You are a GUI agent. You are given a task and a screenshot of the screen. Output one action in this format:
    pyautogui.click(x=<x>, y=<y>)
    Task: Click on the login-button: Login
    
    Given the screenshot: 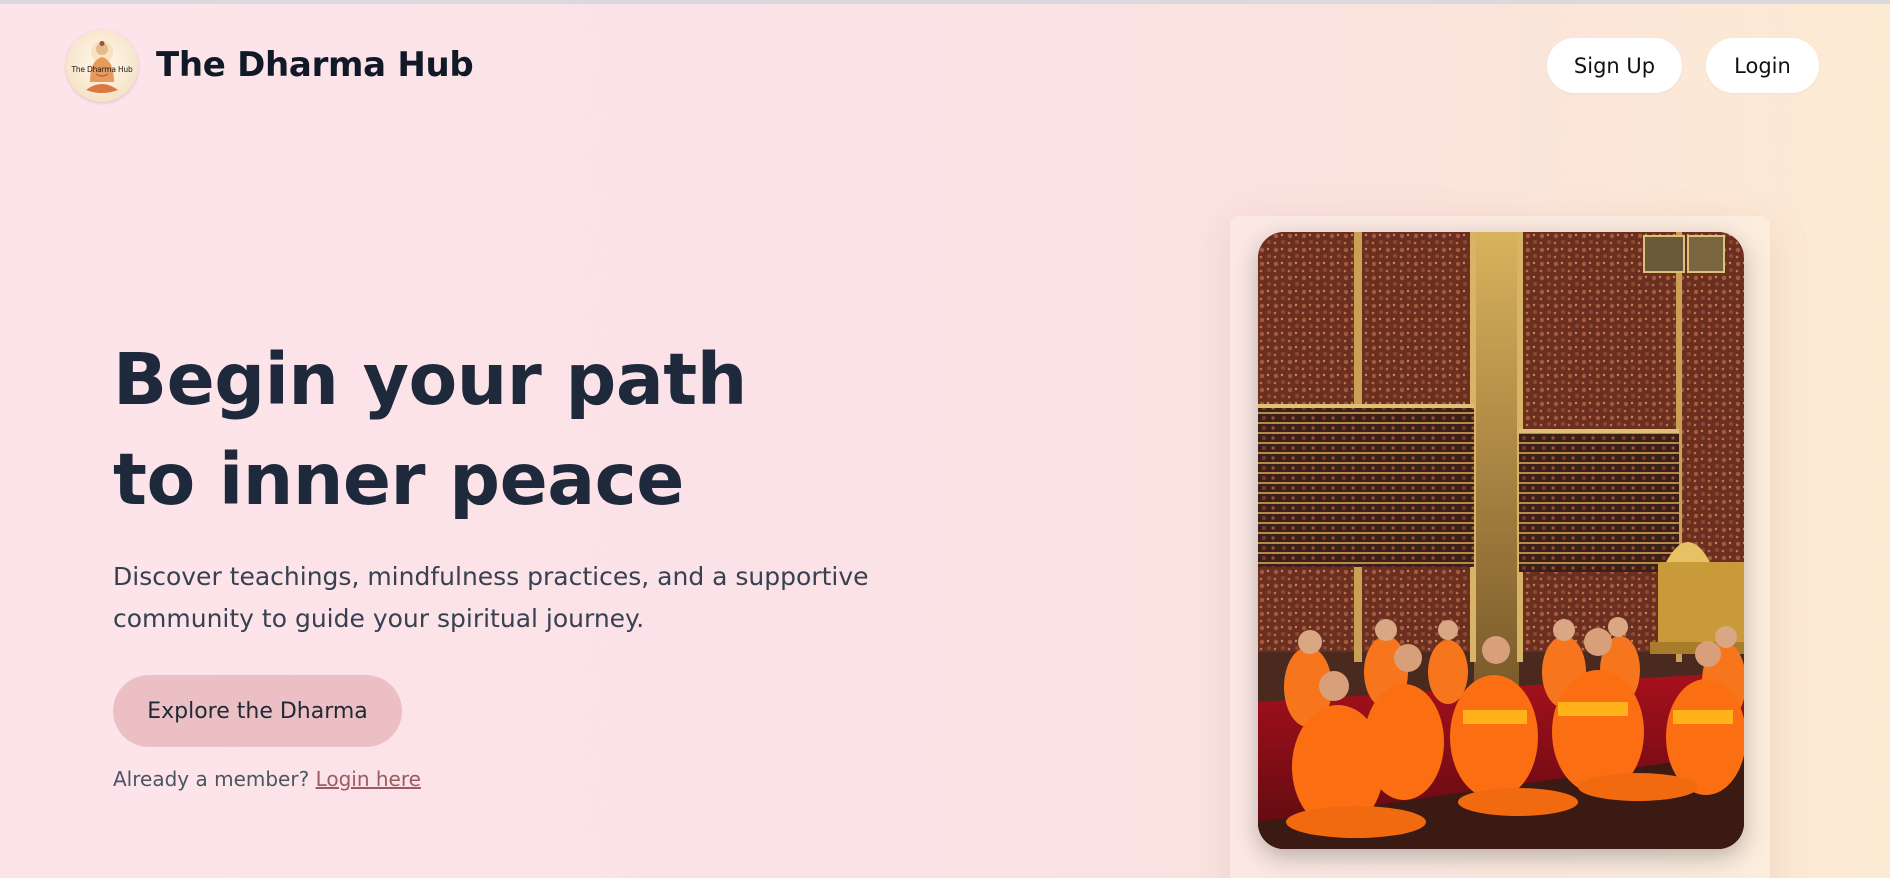 What is the action you would take?
    pyautogui.click(x=1762, y=65)
    